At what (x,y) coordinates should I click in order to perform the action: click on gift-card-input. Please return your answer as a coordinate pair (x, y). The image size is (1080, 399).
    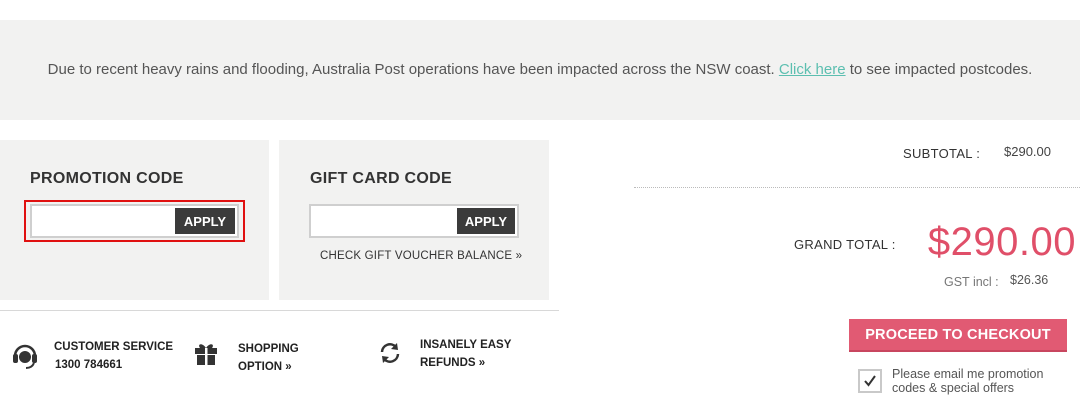
    Looking at the image, I should click on (383, 221).